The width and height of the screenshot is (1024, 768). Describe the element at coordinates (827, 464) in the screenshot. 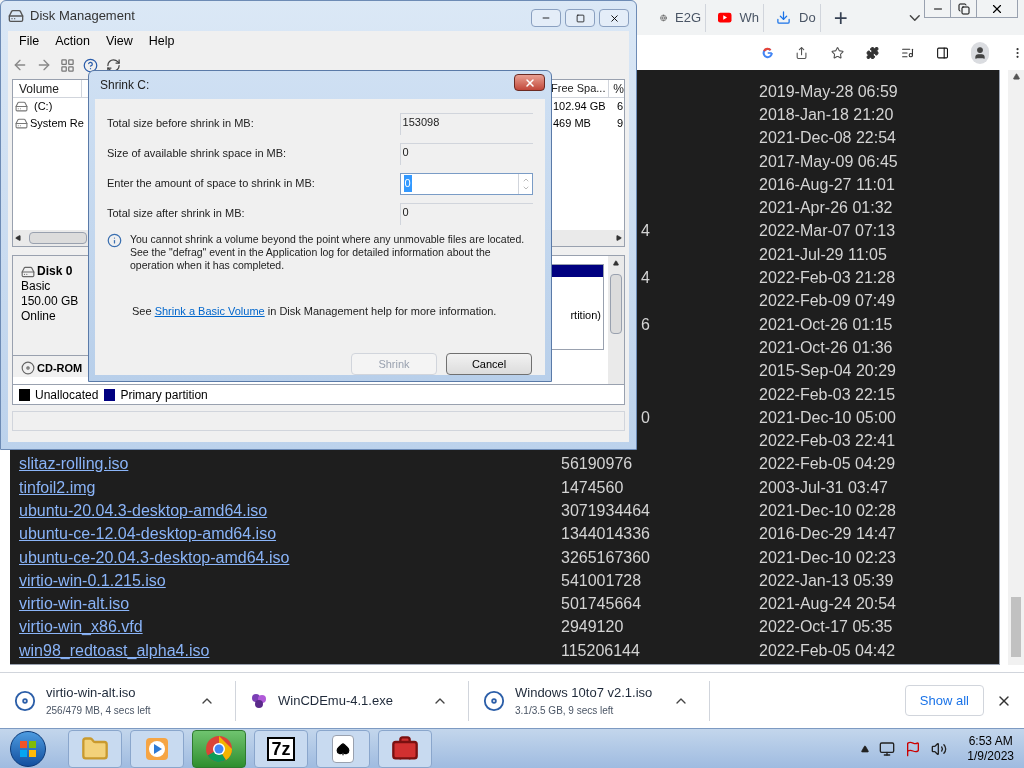

I see `file-date: 2022-Feb-05 04:29` at that location.